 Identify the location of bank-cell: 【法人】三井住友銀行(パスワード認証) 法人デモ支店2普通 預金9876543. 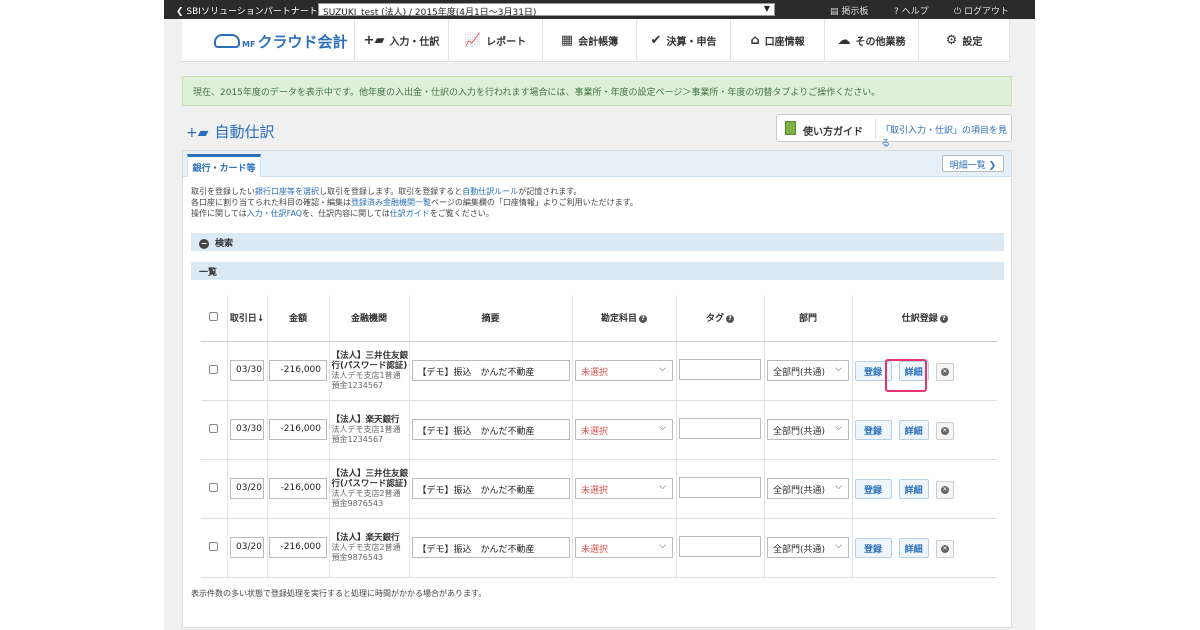
(369, 489).